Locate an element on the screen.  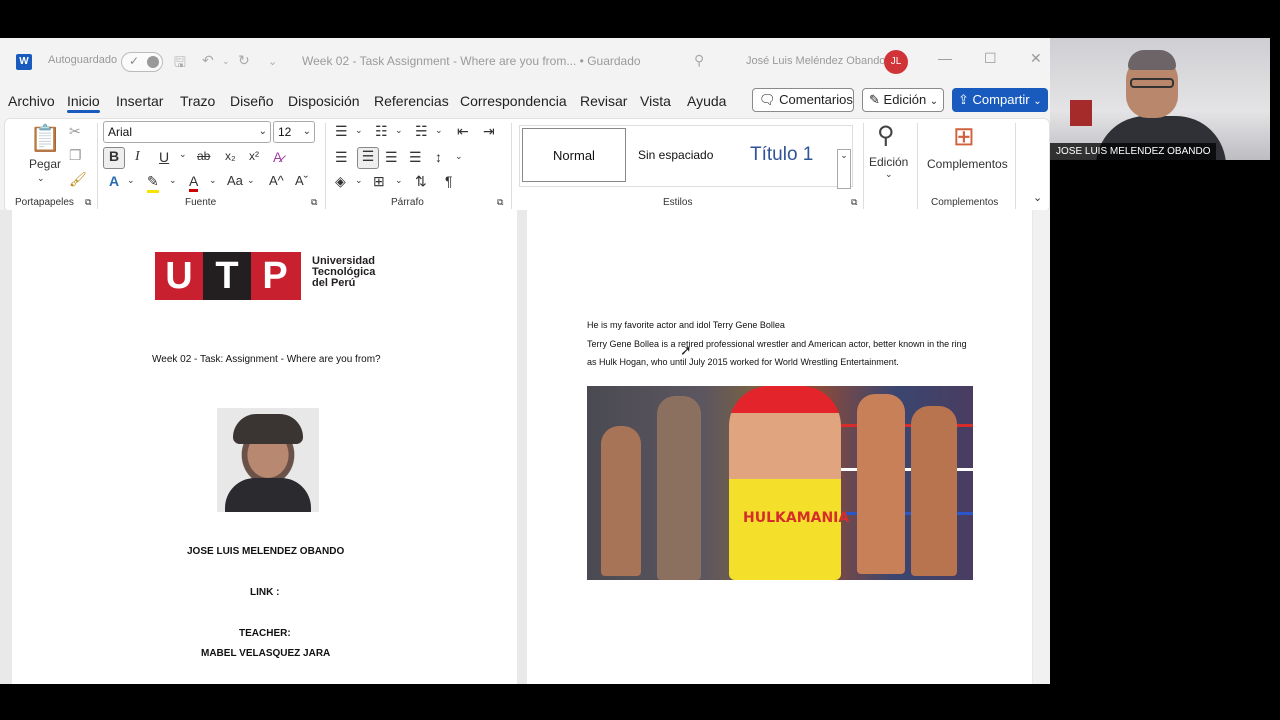
minimize-icon: — is located at coordinates (945, 58).